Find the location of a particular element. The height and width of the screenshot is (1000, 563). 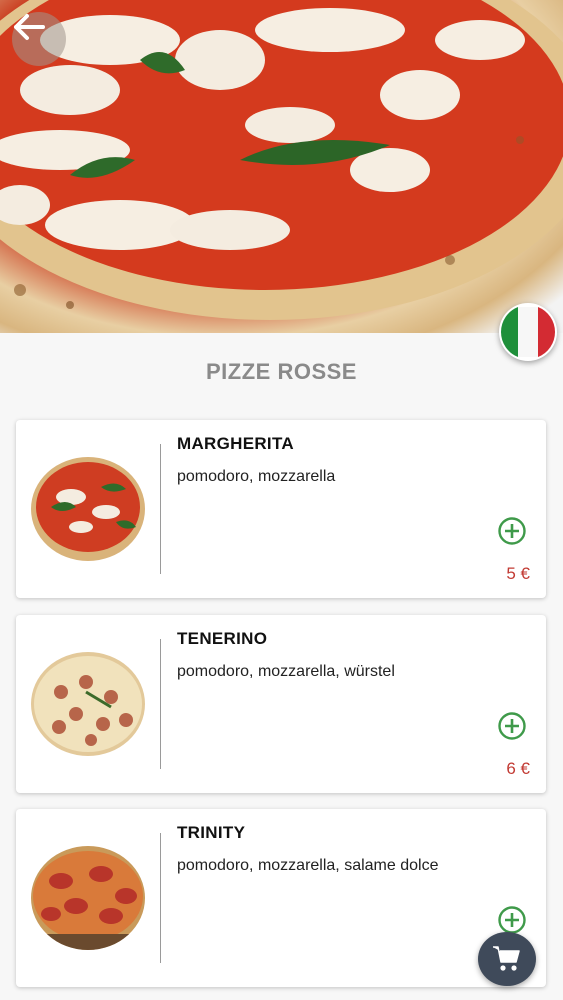

cart-button is located at coordinates (507, 959).